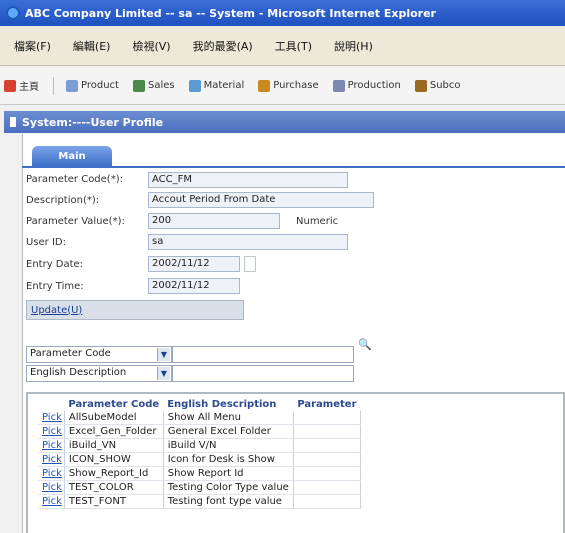  What do you see at coordinates (92, 46) in the screenshot?
I see `menu-edit: 編輯(E)` at bounding box center [92, 46].